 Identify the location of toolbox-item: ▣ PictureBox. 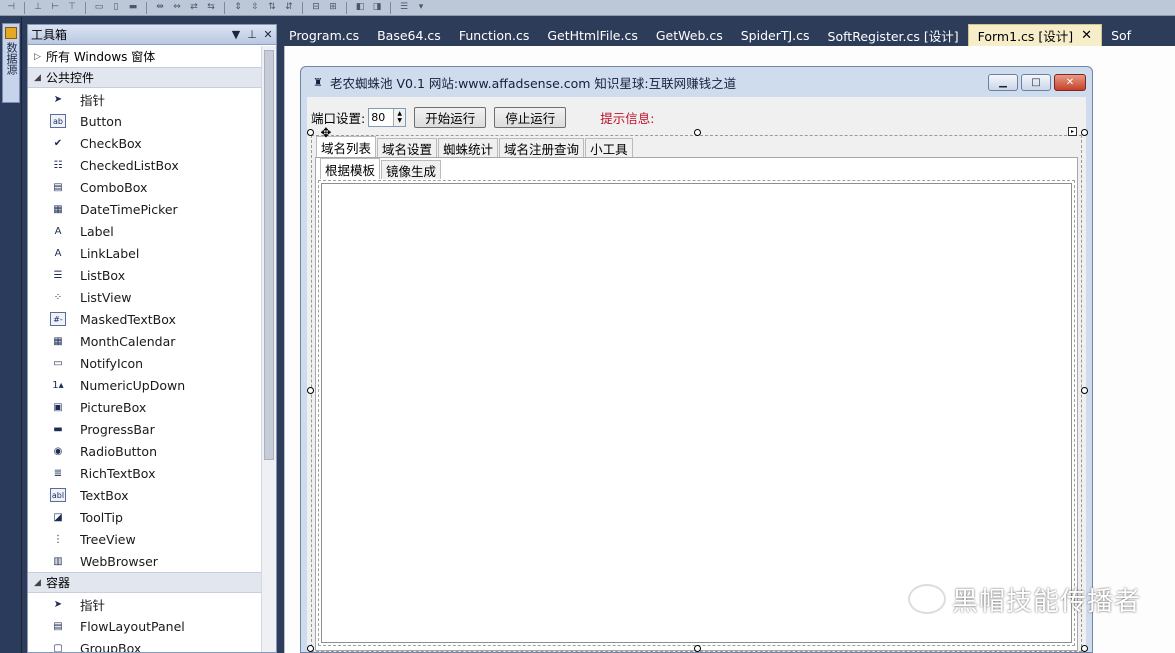
(145, 407).